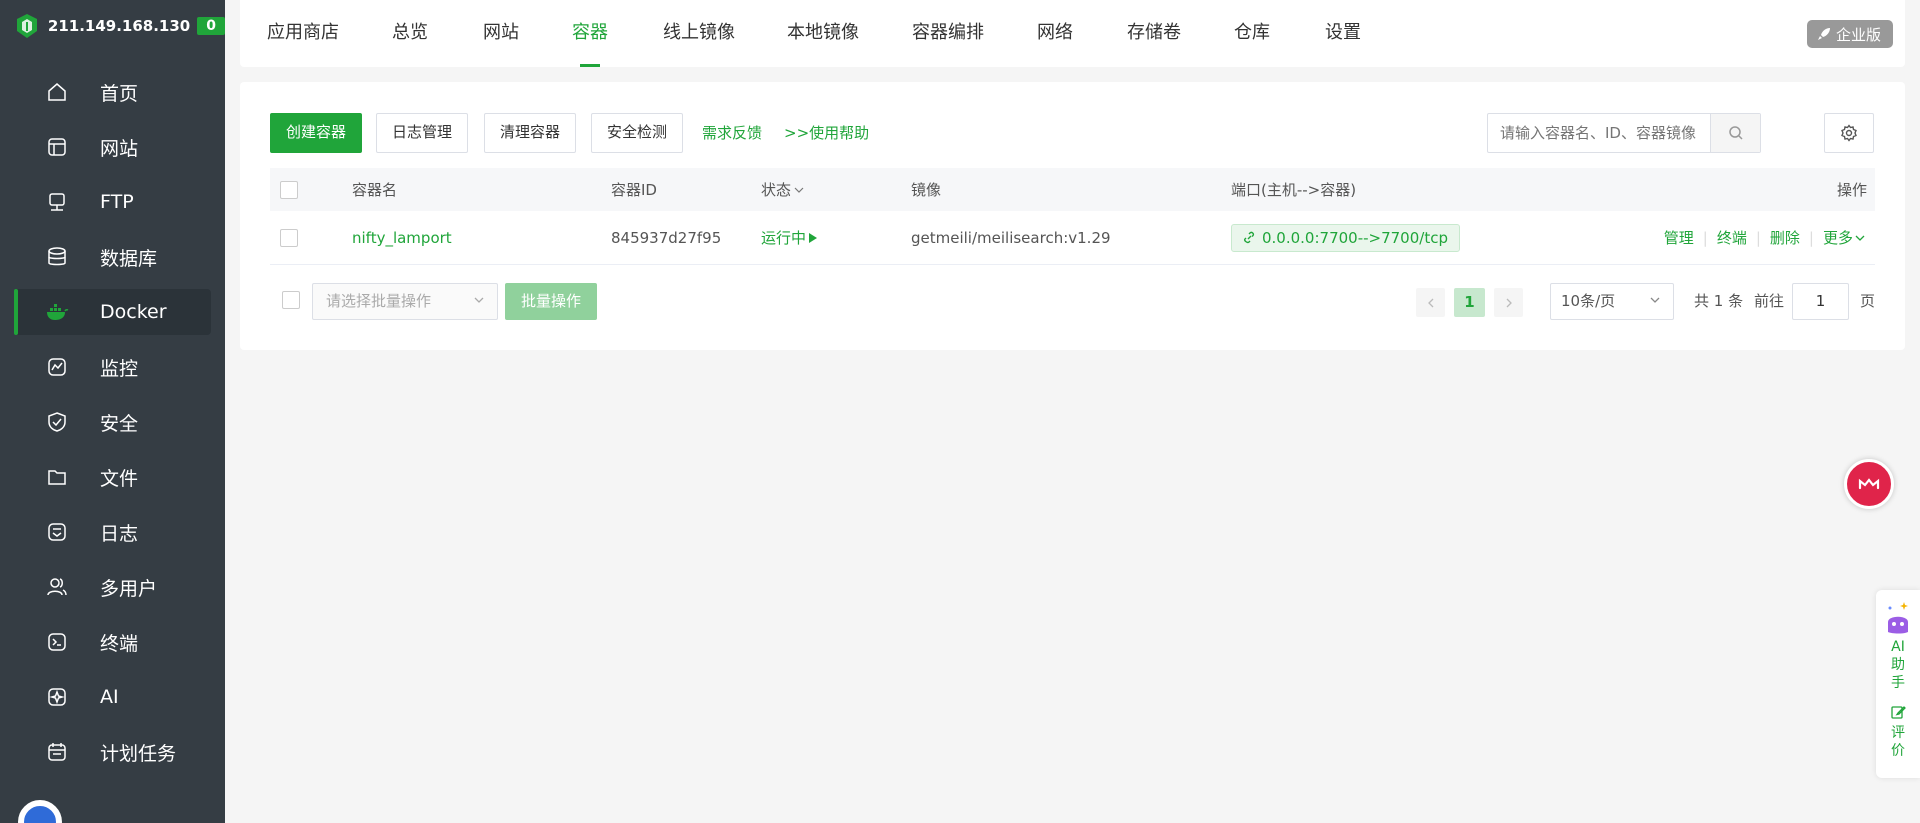 Image resolution: width=1920 pixels, height=823 pixels. I want to click on rate-label: 评价, so click(1898, 742).